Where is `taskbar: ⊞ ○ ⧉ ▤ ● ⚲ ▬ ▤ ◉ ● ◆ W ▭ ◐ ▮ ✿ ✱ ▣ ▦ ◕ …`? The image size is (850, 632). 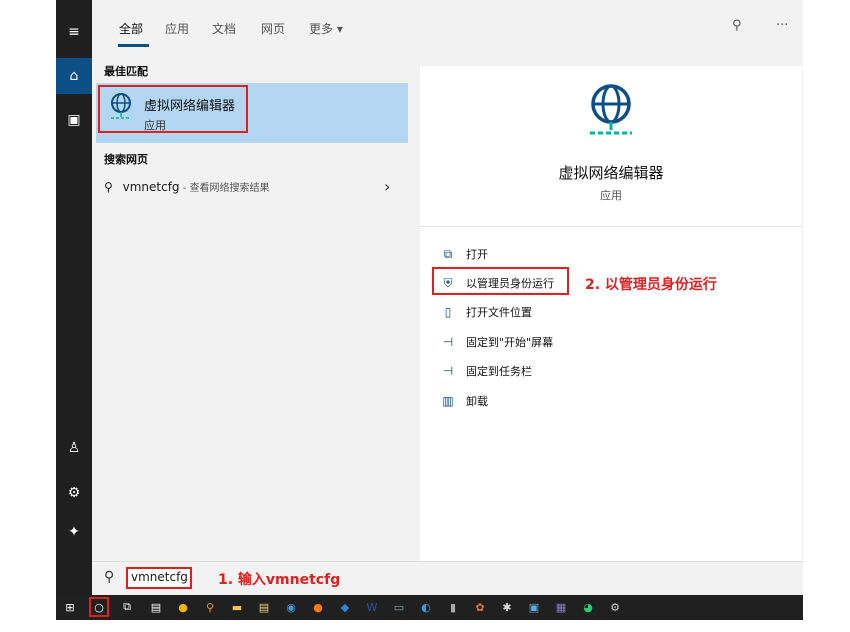 taskbar: ⊞ ○ ⧉ ▤ ● ⚲ ▬ ▤ ◉ ● ◆ W ▭ ◐ ▮ ✿ ✱ ▣ ▦ ◕ … is located at coordinates (429, 607).